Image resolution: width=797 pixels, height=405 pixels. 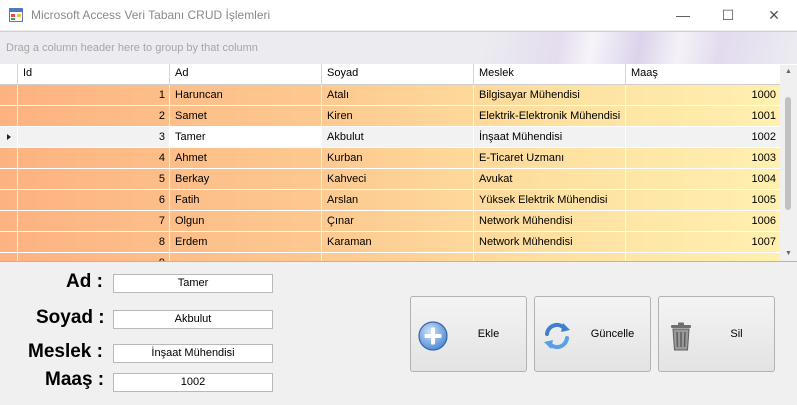 What do you see at coordinates (245, 74) in the screenshot?
I see `column-header-ad: Ad` at bounding box center [245, 74].